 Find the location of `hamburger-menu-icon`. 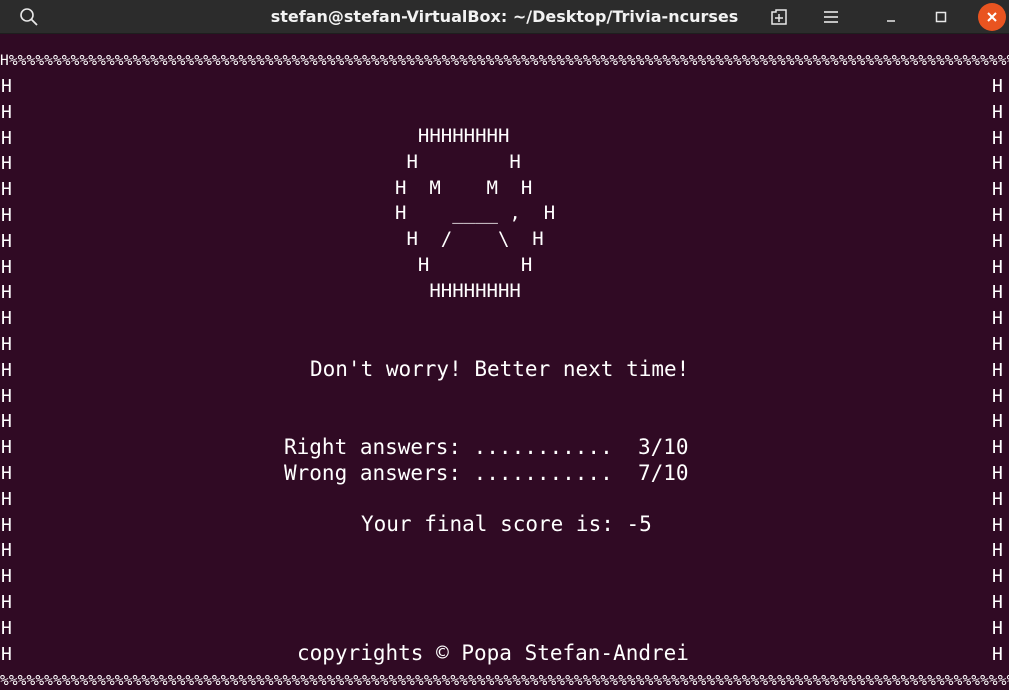

hamburger-menu-icon is located at coordinates (831, 17).